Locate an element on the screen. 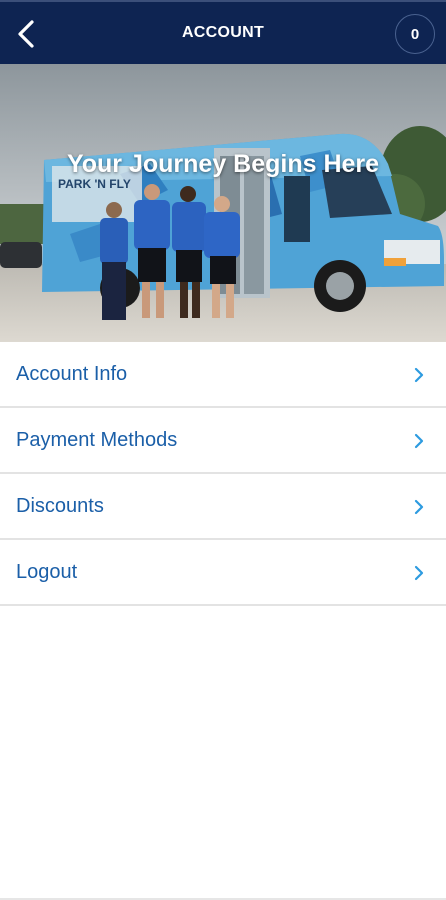 The height and width of the screenshot is (900, 446). bus-logo-text: PARK 'N FLY is located at coordinates (94, 184).